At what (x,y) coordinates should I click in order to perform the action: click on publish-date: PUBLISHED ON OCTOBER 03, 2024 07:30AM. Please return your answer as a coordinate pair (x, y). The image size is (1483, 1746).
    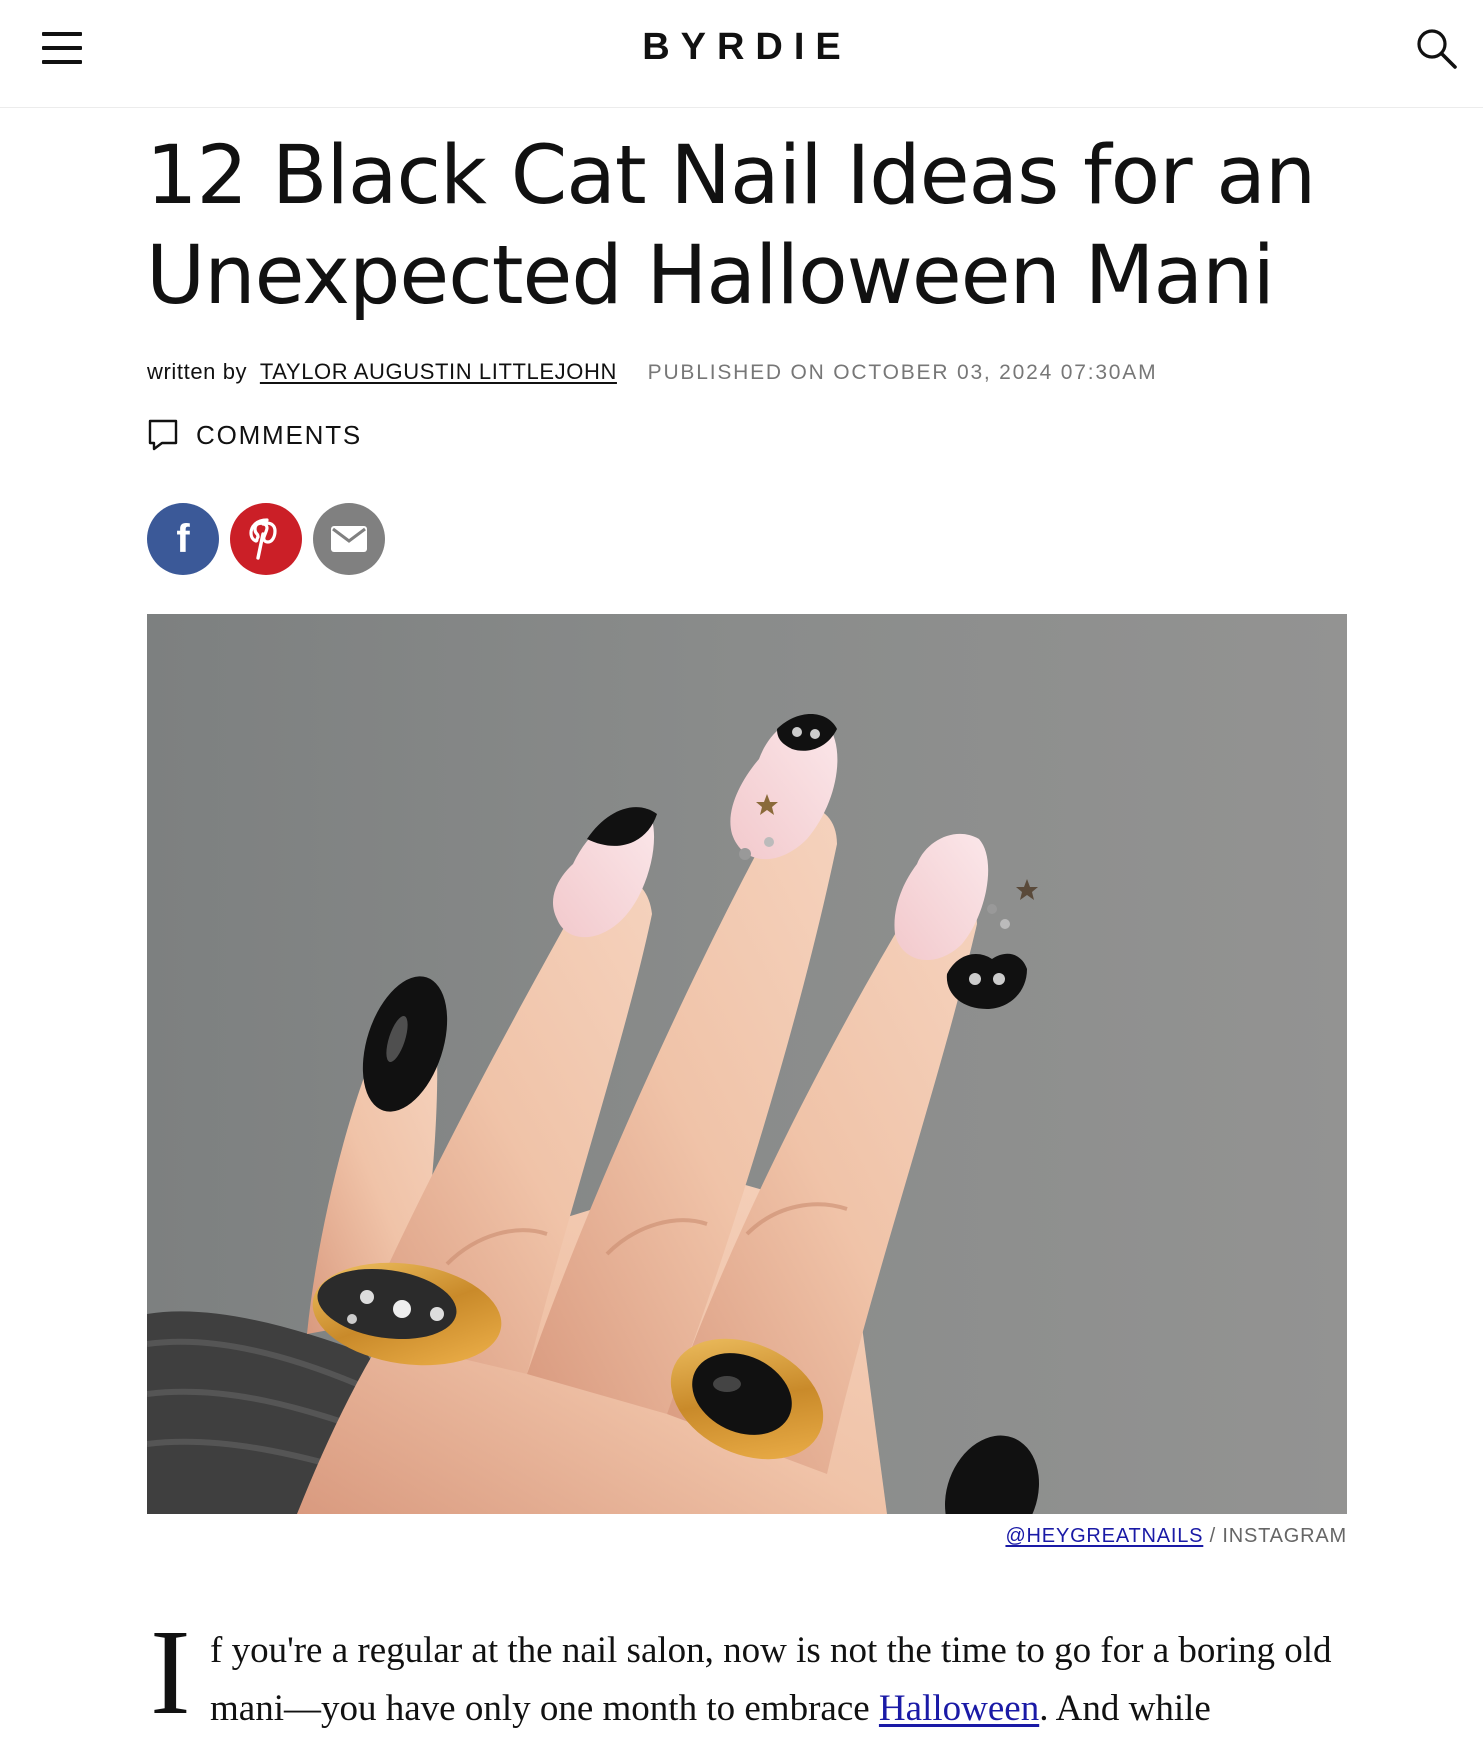
    Looking at the image, I should click on (902, 372).